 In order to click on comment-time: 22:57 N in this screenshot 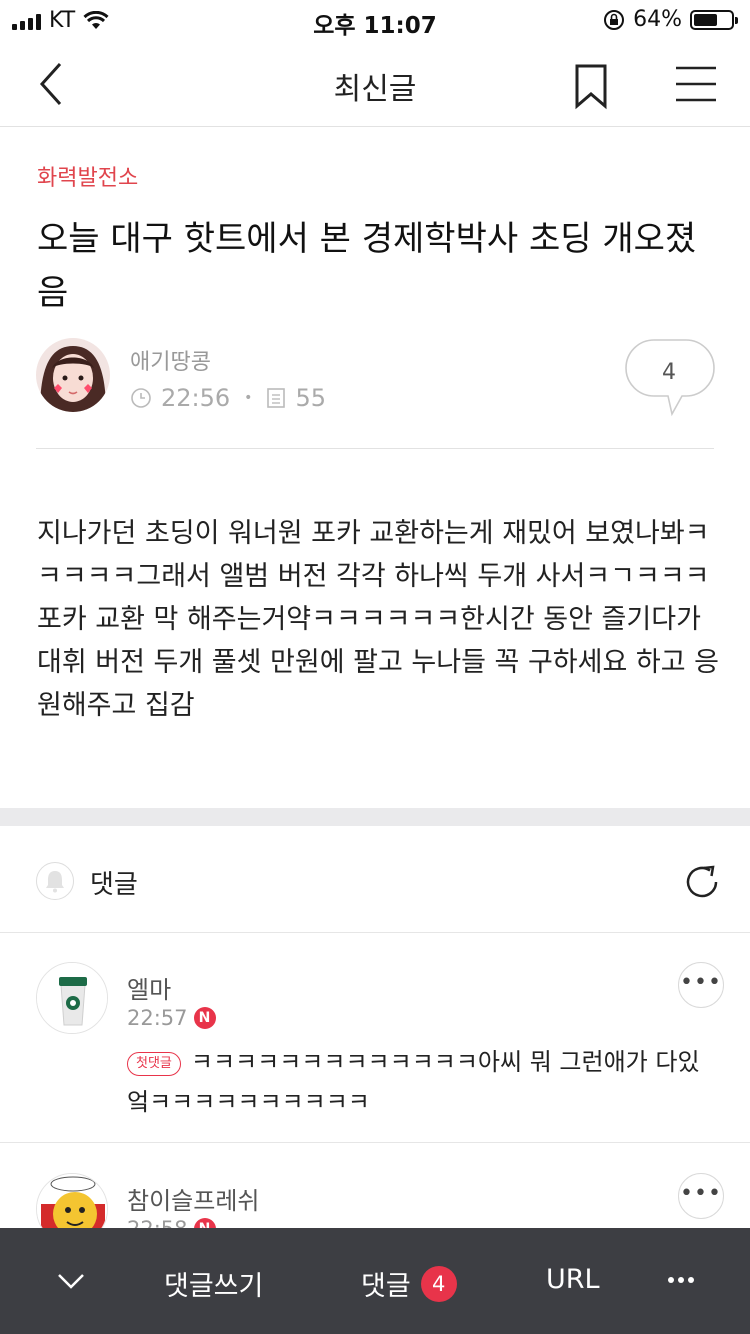, I will do `click(171, 1018)`.